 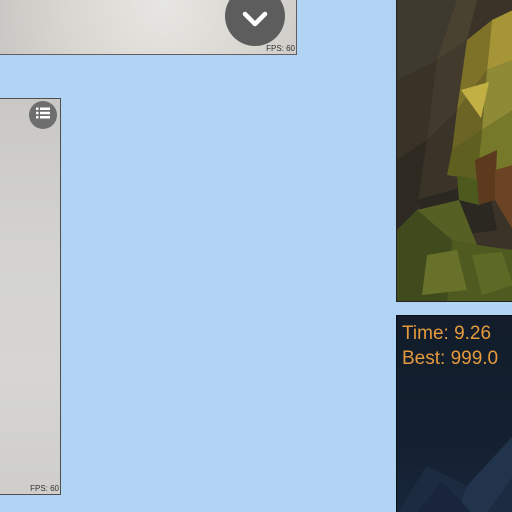 What do you see at coordinates (30, 296) in the screenshot?
I see `left-panel: FPS: 60` at bounding box center [30, 296].